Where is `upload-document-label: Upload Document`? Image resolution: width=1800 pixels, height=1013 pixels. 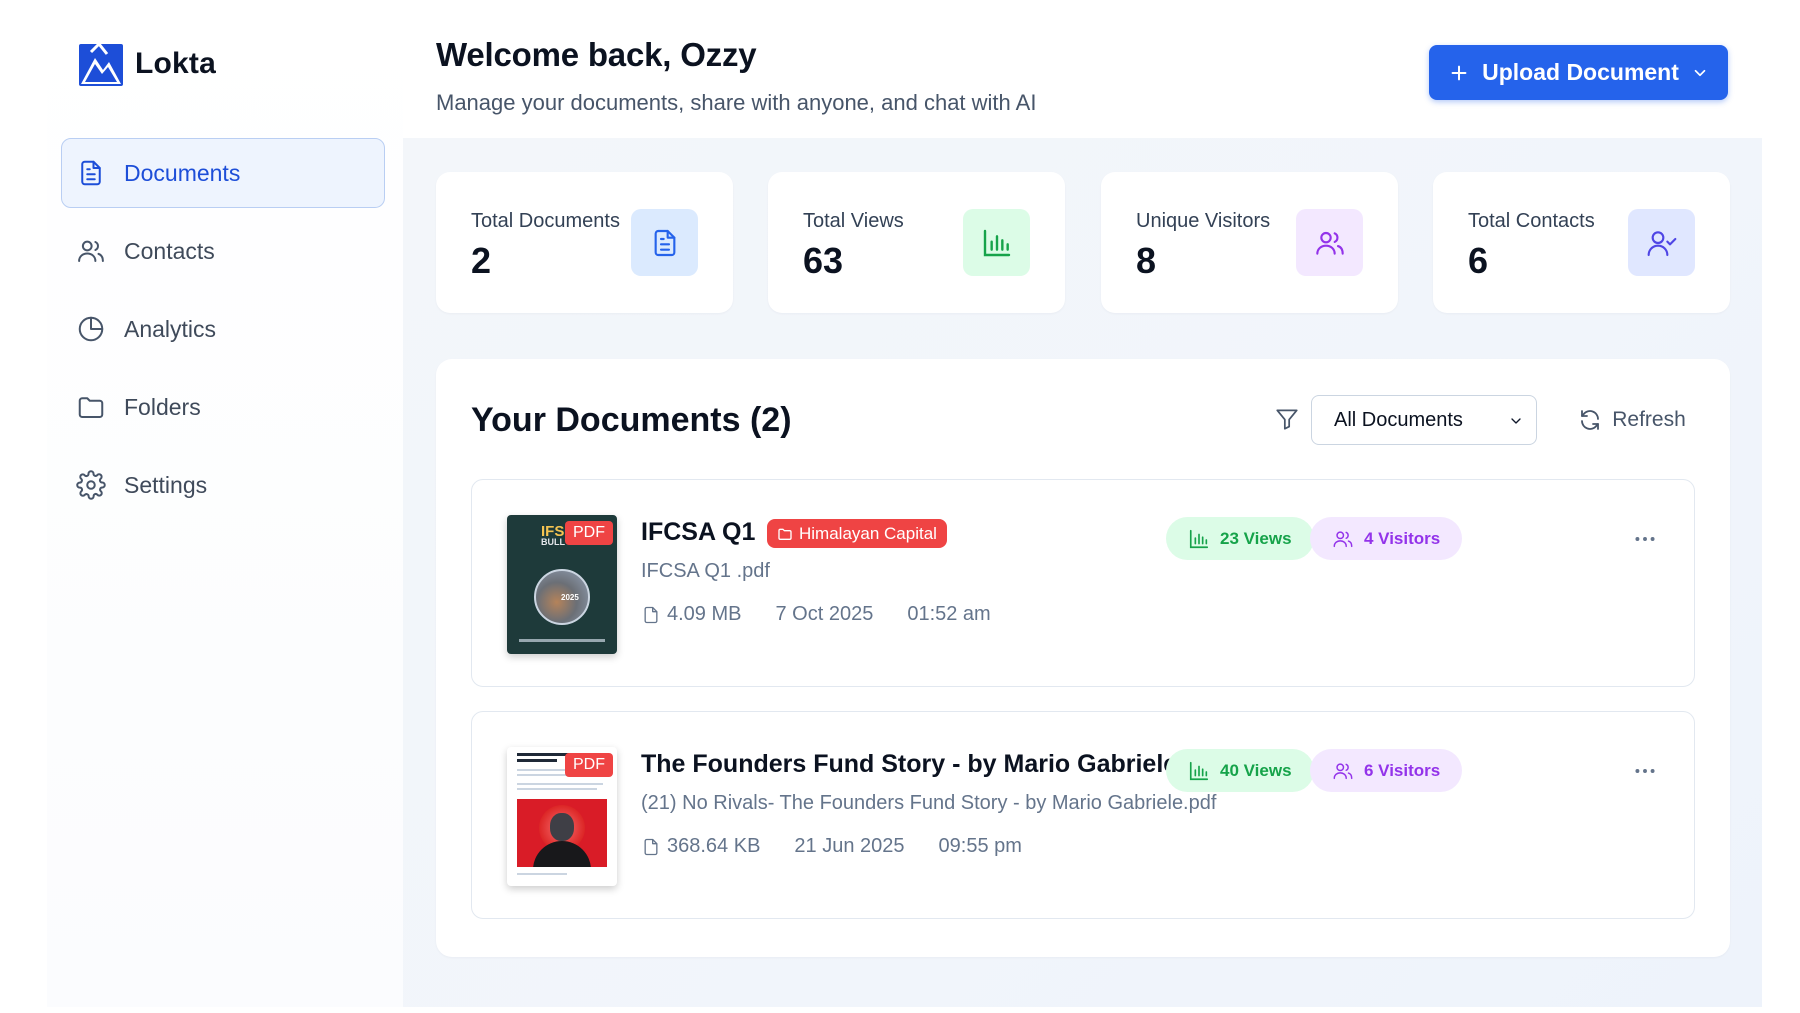
upload-document-label: Upload Document is located at coordinates (1580, 72).